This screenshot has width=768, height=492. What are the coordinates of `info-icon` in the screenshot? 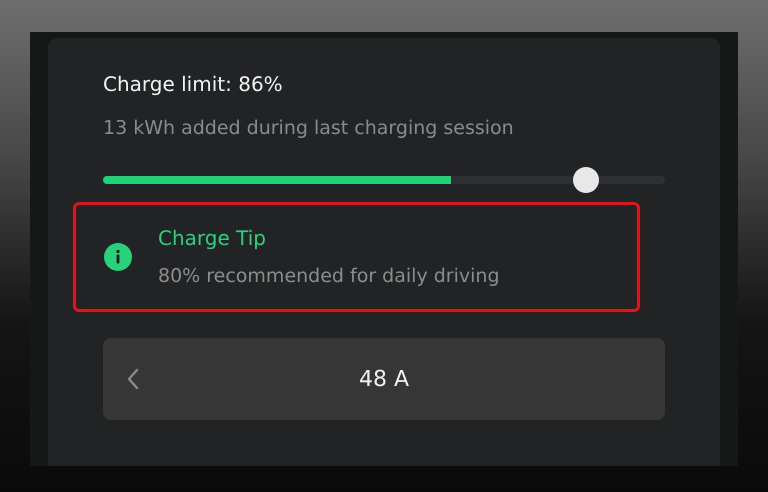 It's located at (118, 257).